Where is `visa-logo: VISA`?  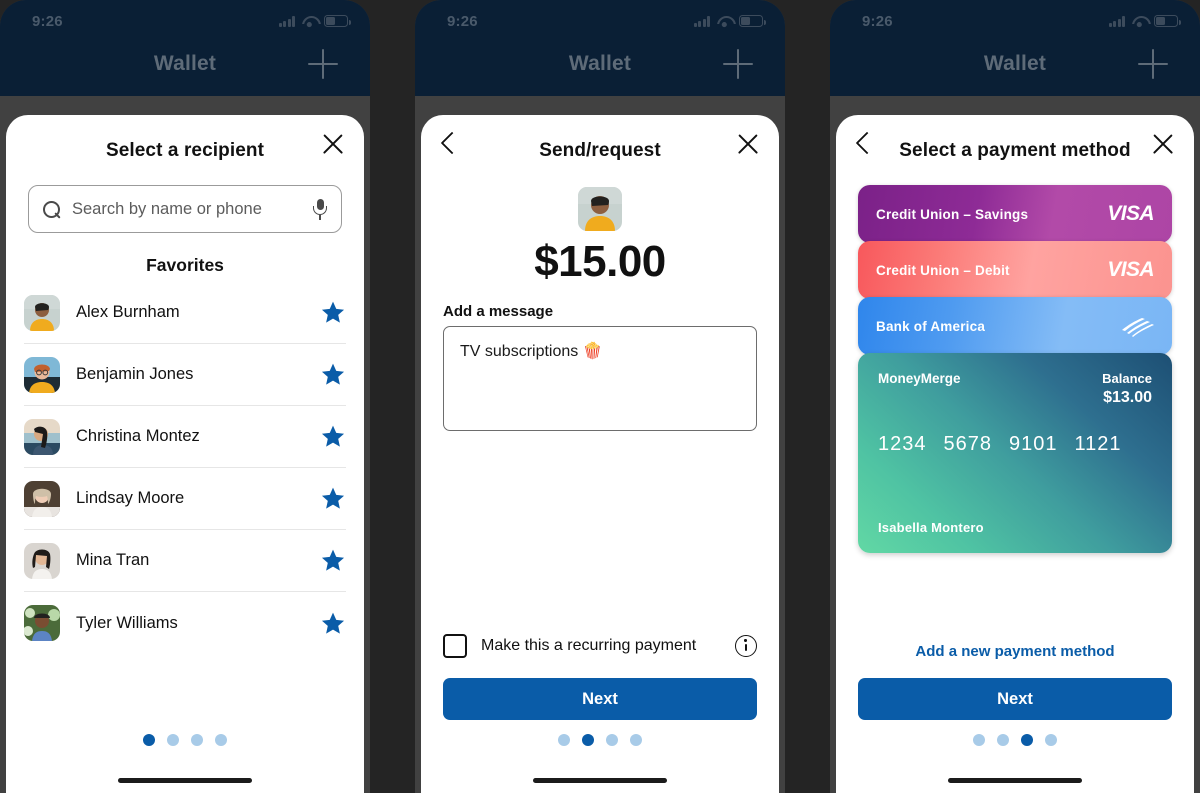
visa-logo: VISA is located at coordinates (1130, 269).